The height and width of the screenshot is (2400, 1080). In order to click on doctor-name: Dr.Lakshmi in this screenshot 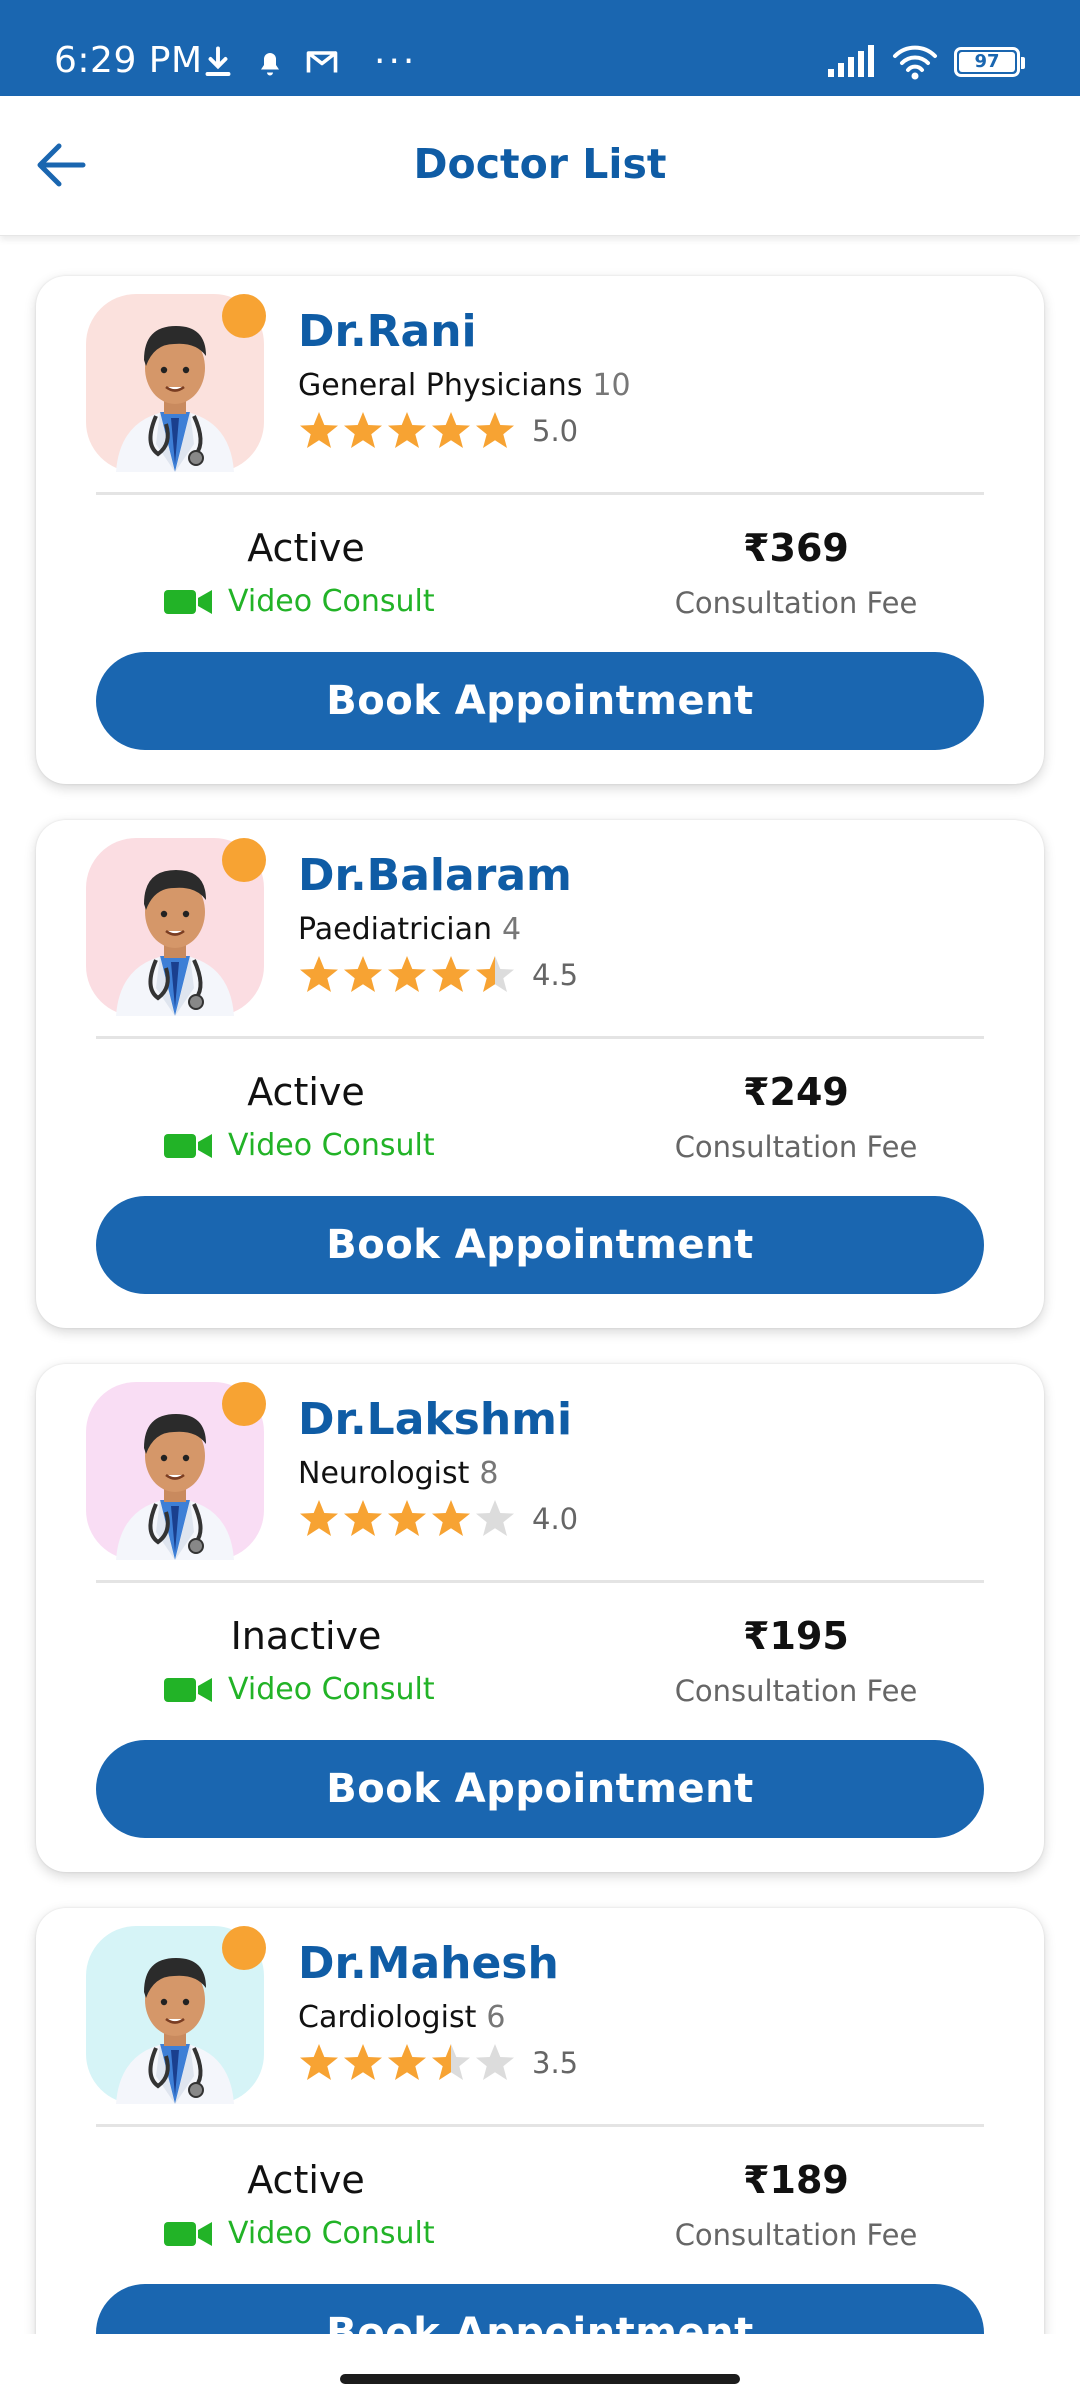, I will do `click(435, 1419)`.